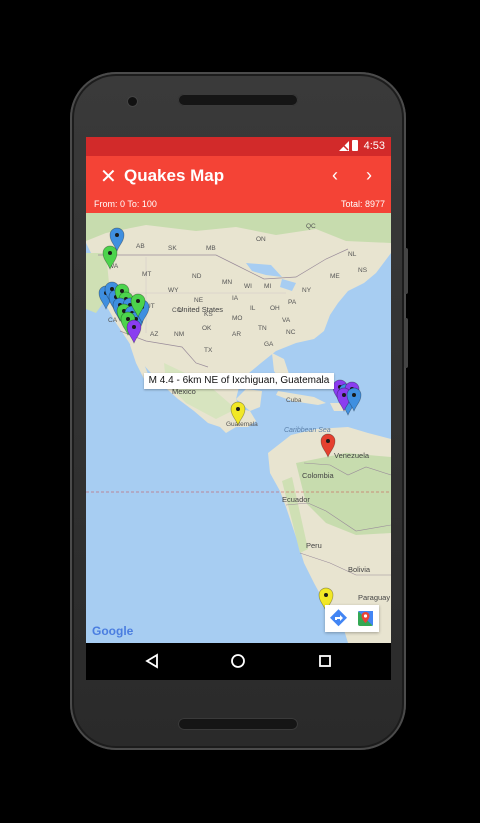 This screenshot has height=823, width=480. I want to click on app-toolbar: ✕ Quakes Map ‹ ›, so click(238, 176).